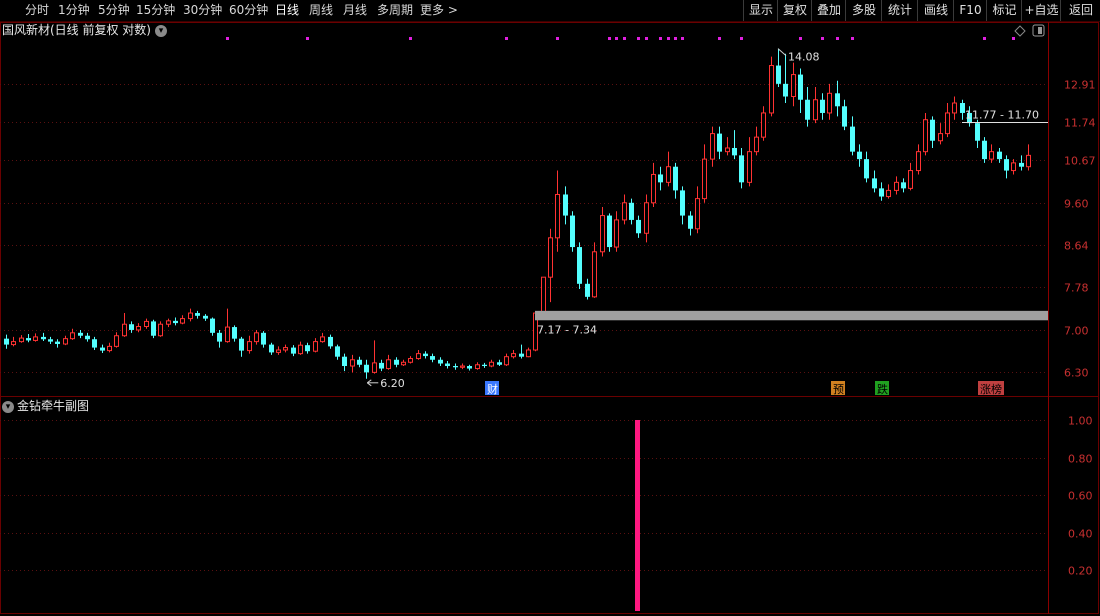 The height and width of the screenshot is (616, 1100). Describe the element at coordinates (1080, 161) in the screenshot. I see `price-axis-label: 10.67` at that location.